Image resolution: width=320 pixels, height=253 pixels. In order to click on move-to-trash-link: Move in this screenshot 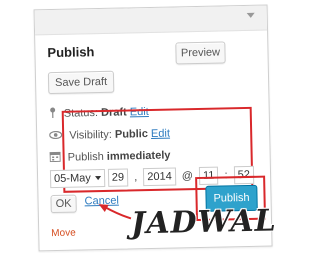, I will do `click(63, 234)`.